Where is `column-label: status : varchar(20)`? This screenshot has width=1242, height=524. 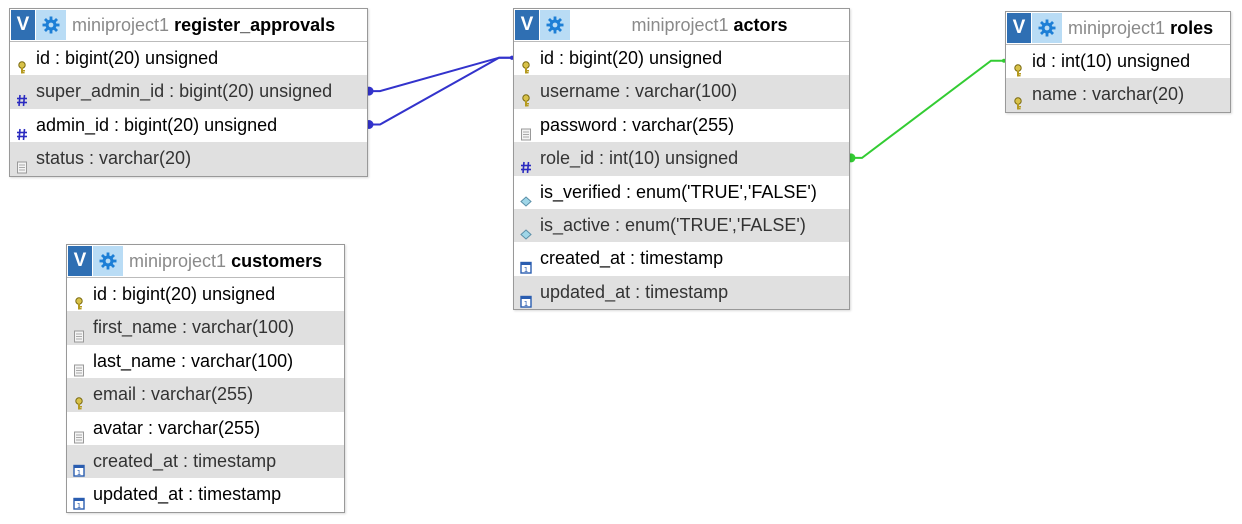
column-label: status : varchar(20) is located at coordinates (114, 158).